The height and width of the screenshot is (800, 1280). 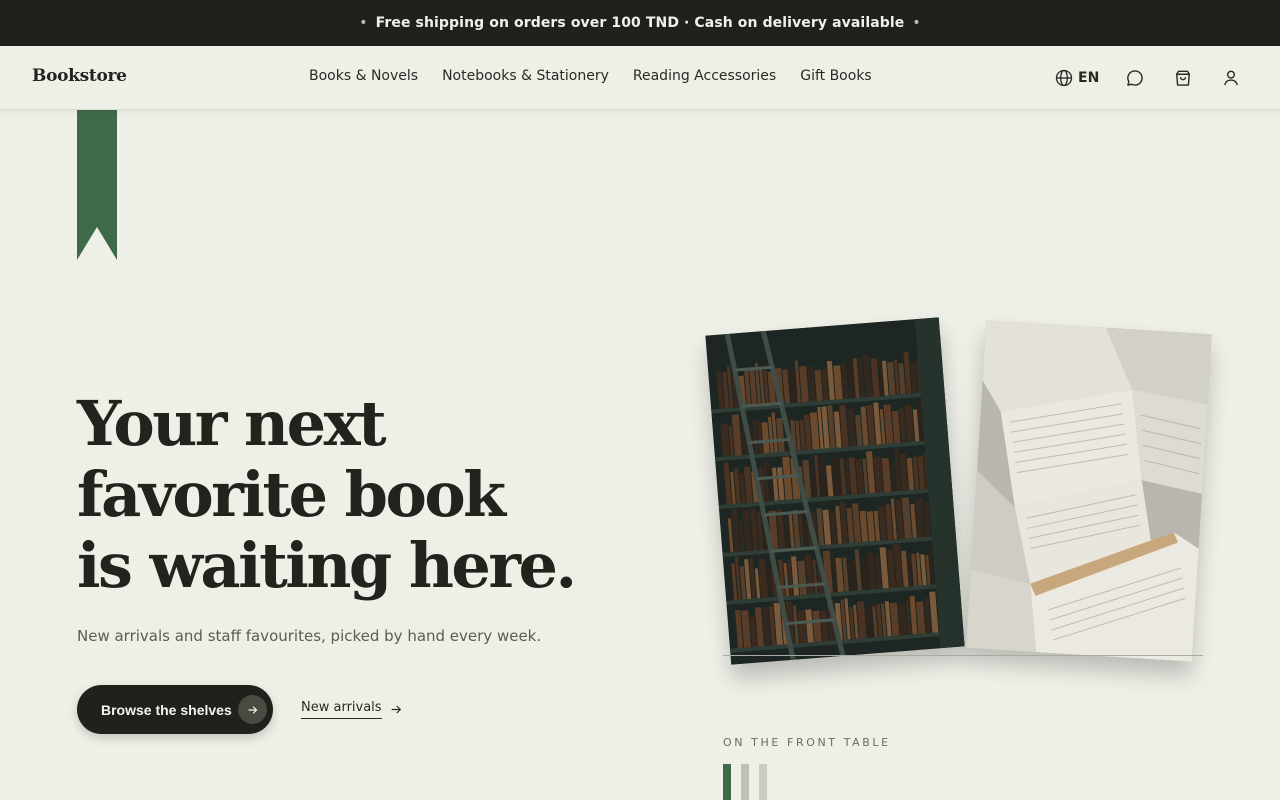 I want to click on user-icon, so click(x=1231, y=78).